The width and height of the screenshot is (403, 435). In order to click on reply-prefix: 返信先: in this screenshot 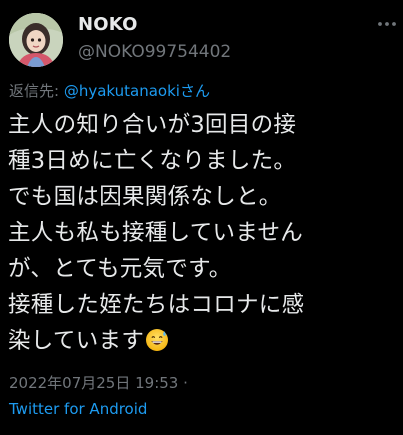, I will do `click(36, 91)`.